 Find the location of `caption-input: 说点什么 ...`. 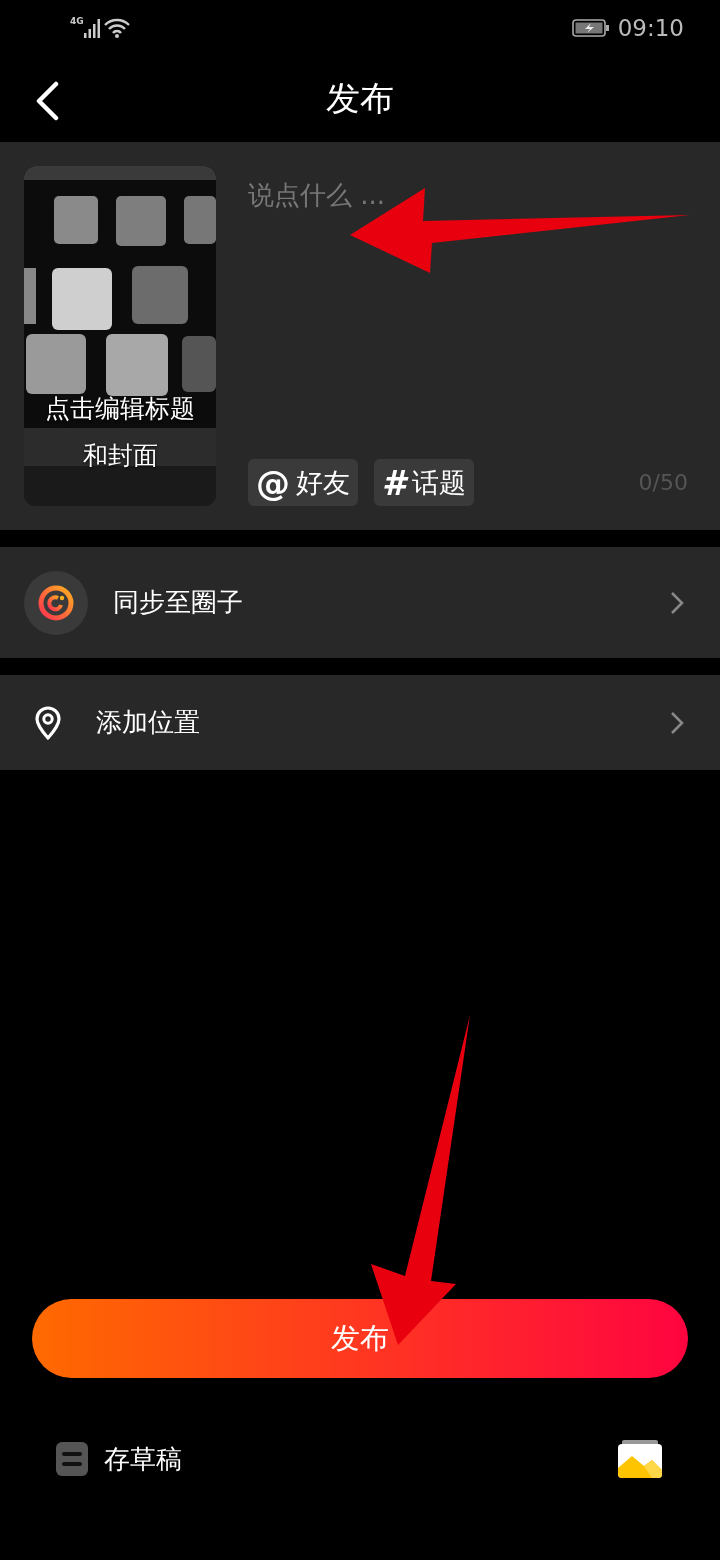

caption-input: 说点什么 ... is located at coordinates (468, 195).